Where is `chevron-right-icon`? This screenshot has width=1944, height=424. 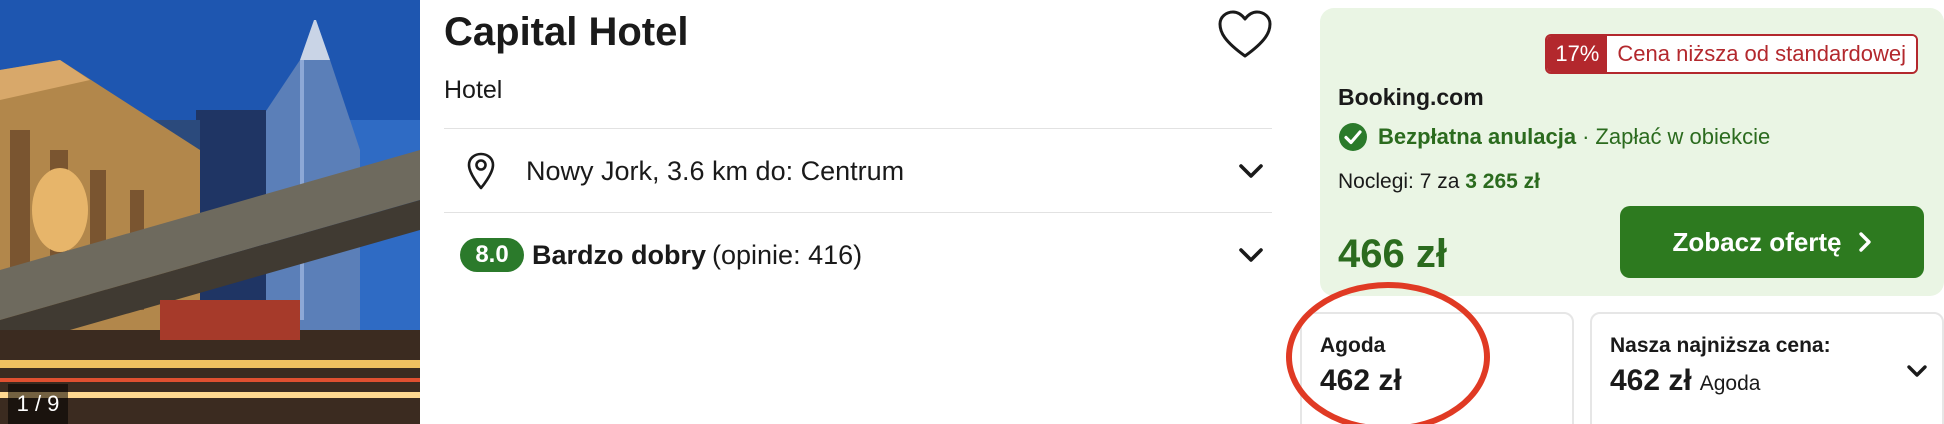 chevron-right-icon is located at coordinates (1864, 242).